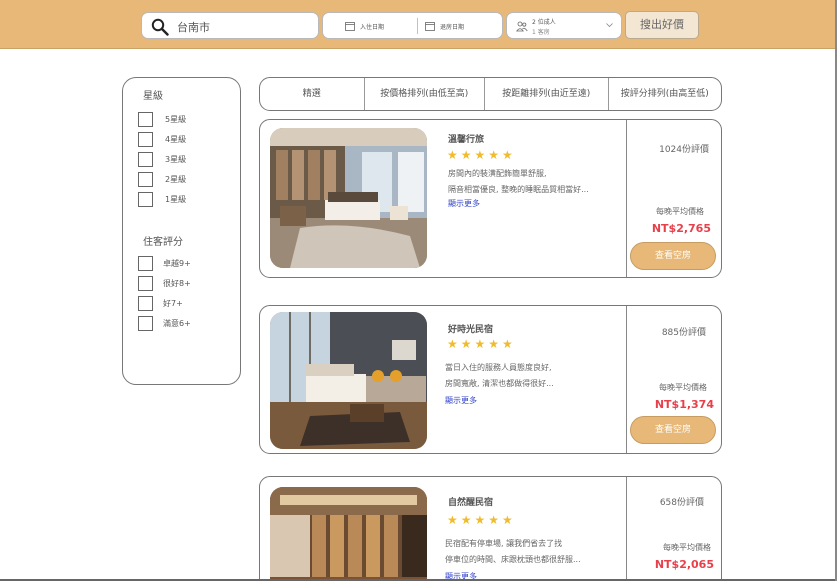  I want to click on date-divider, so click(417, 26).